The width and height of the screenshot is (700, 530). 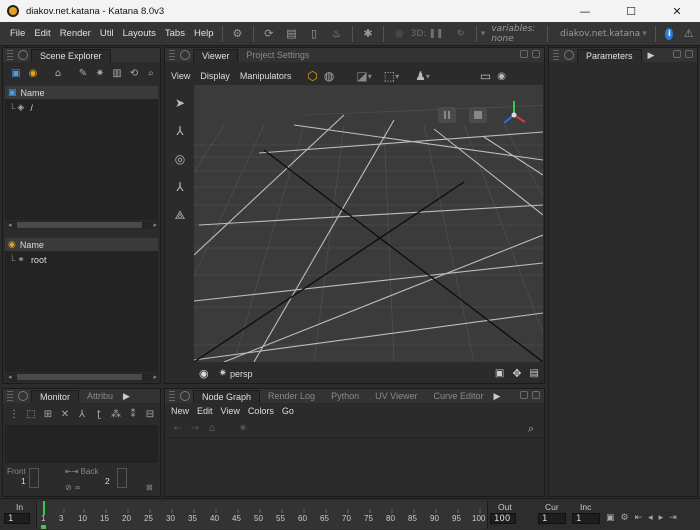 I want to click on frame-dropdown-icon: ▾, so click(x=397, y=76).